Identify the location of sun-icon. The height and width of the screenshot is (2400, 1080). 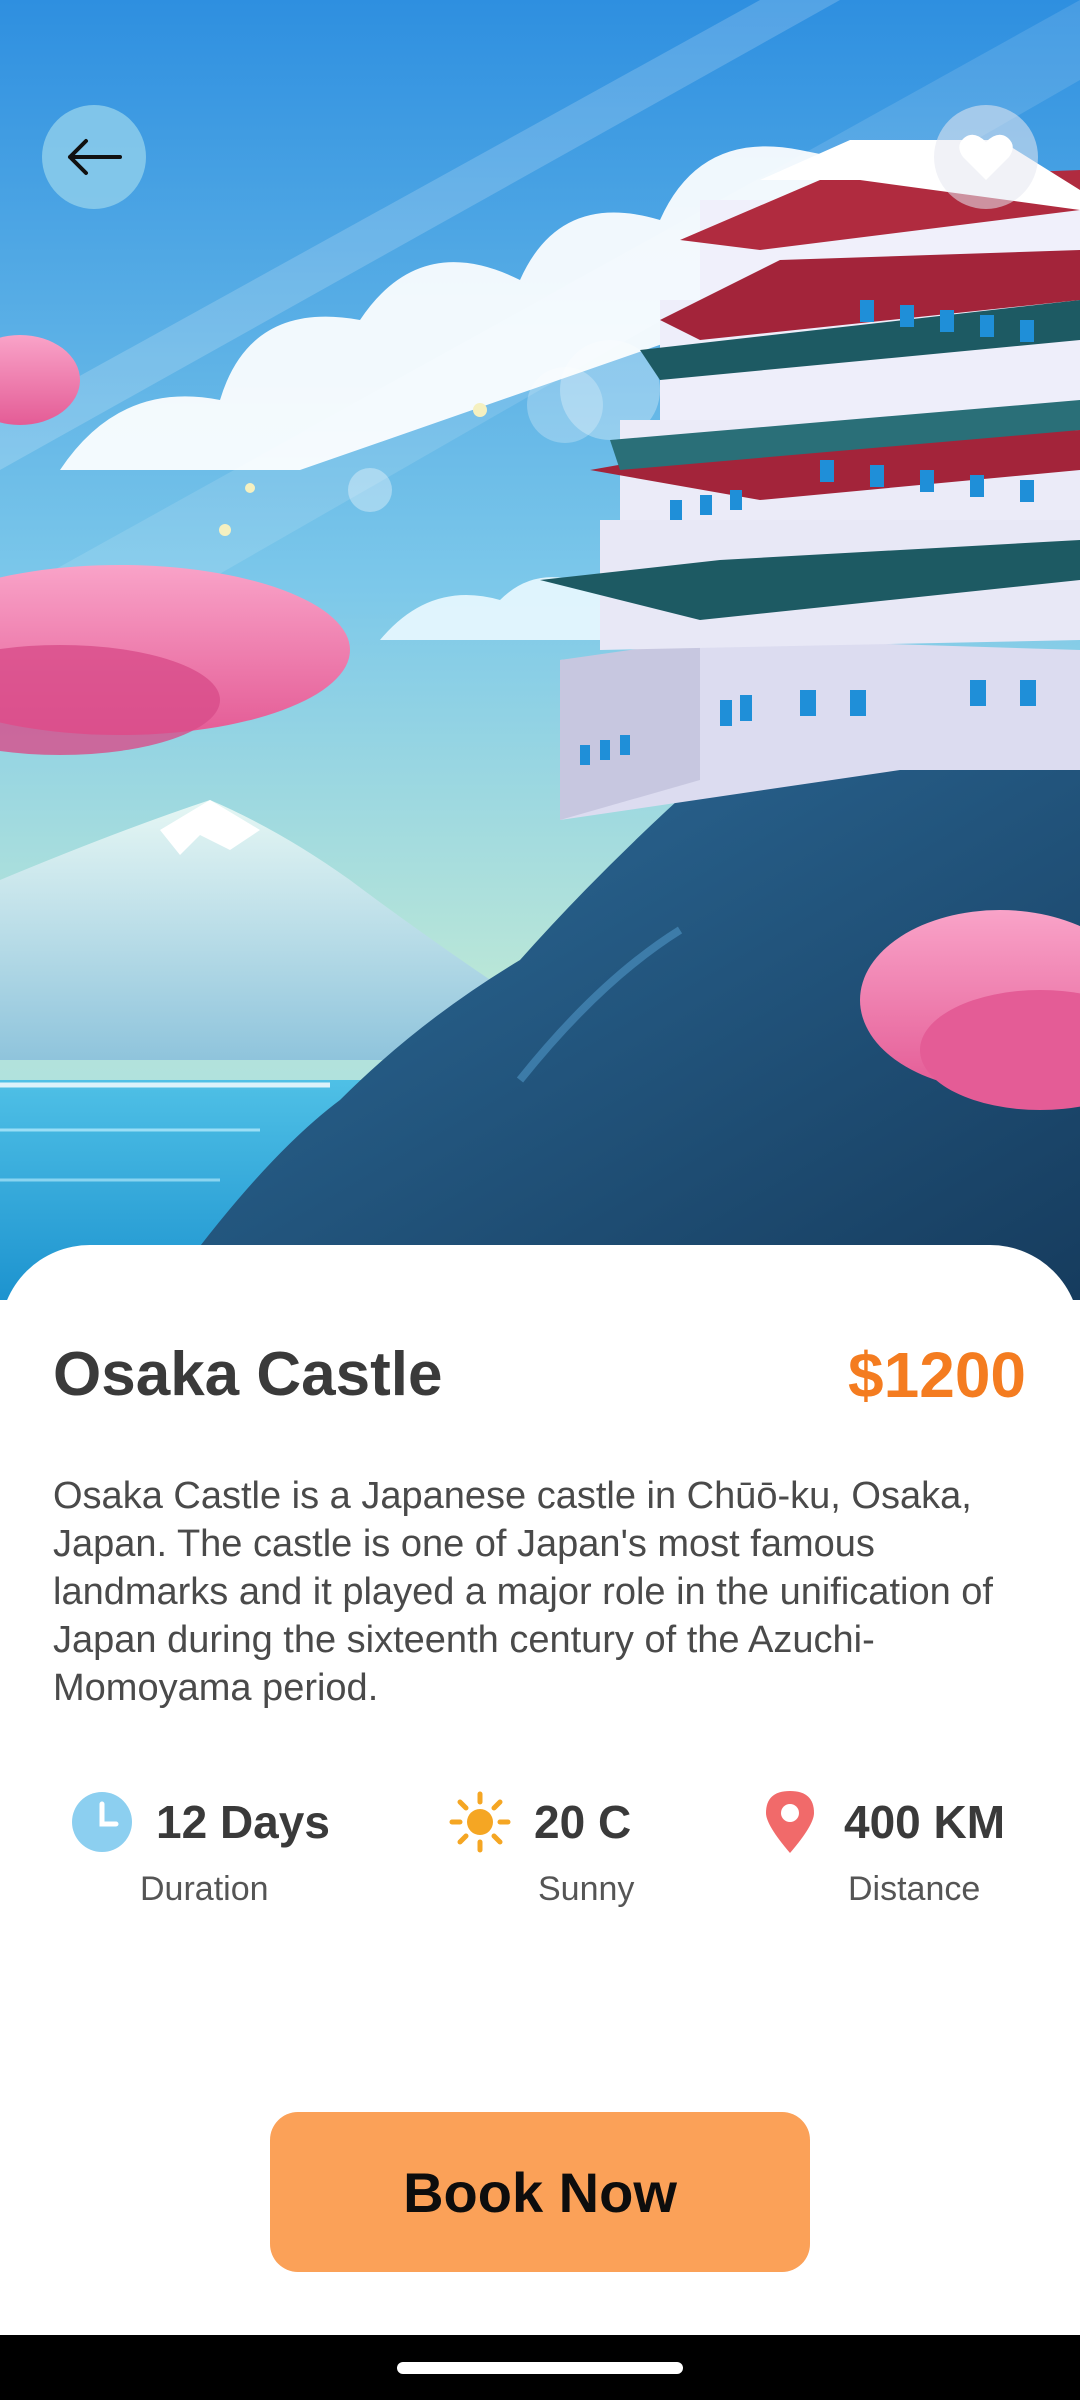
(480, 1822).